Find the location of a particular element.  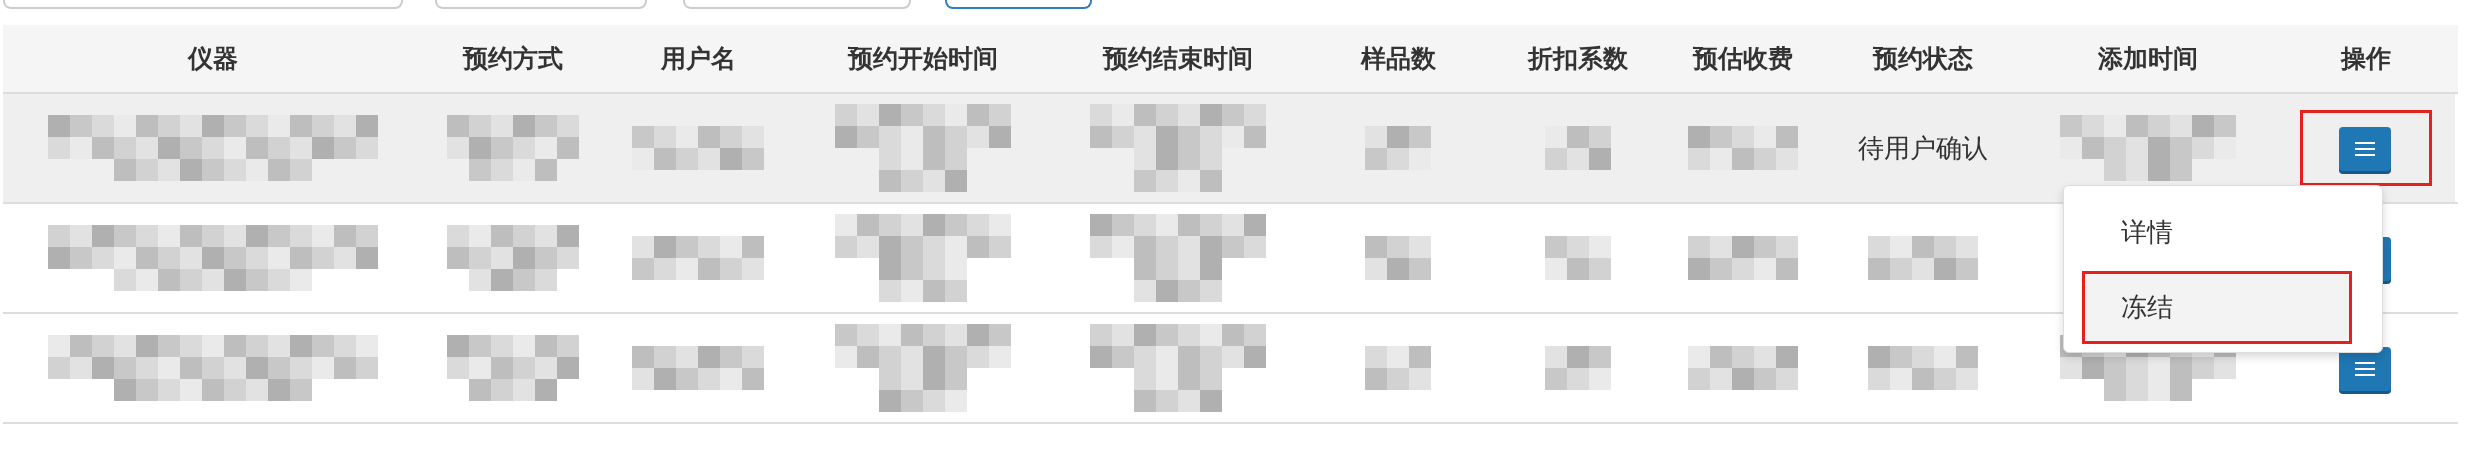

column-header: 预约状态 is located at coordinates (1923, 58).